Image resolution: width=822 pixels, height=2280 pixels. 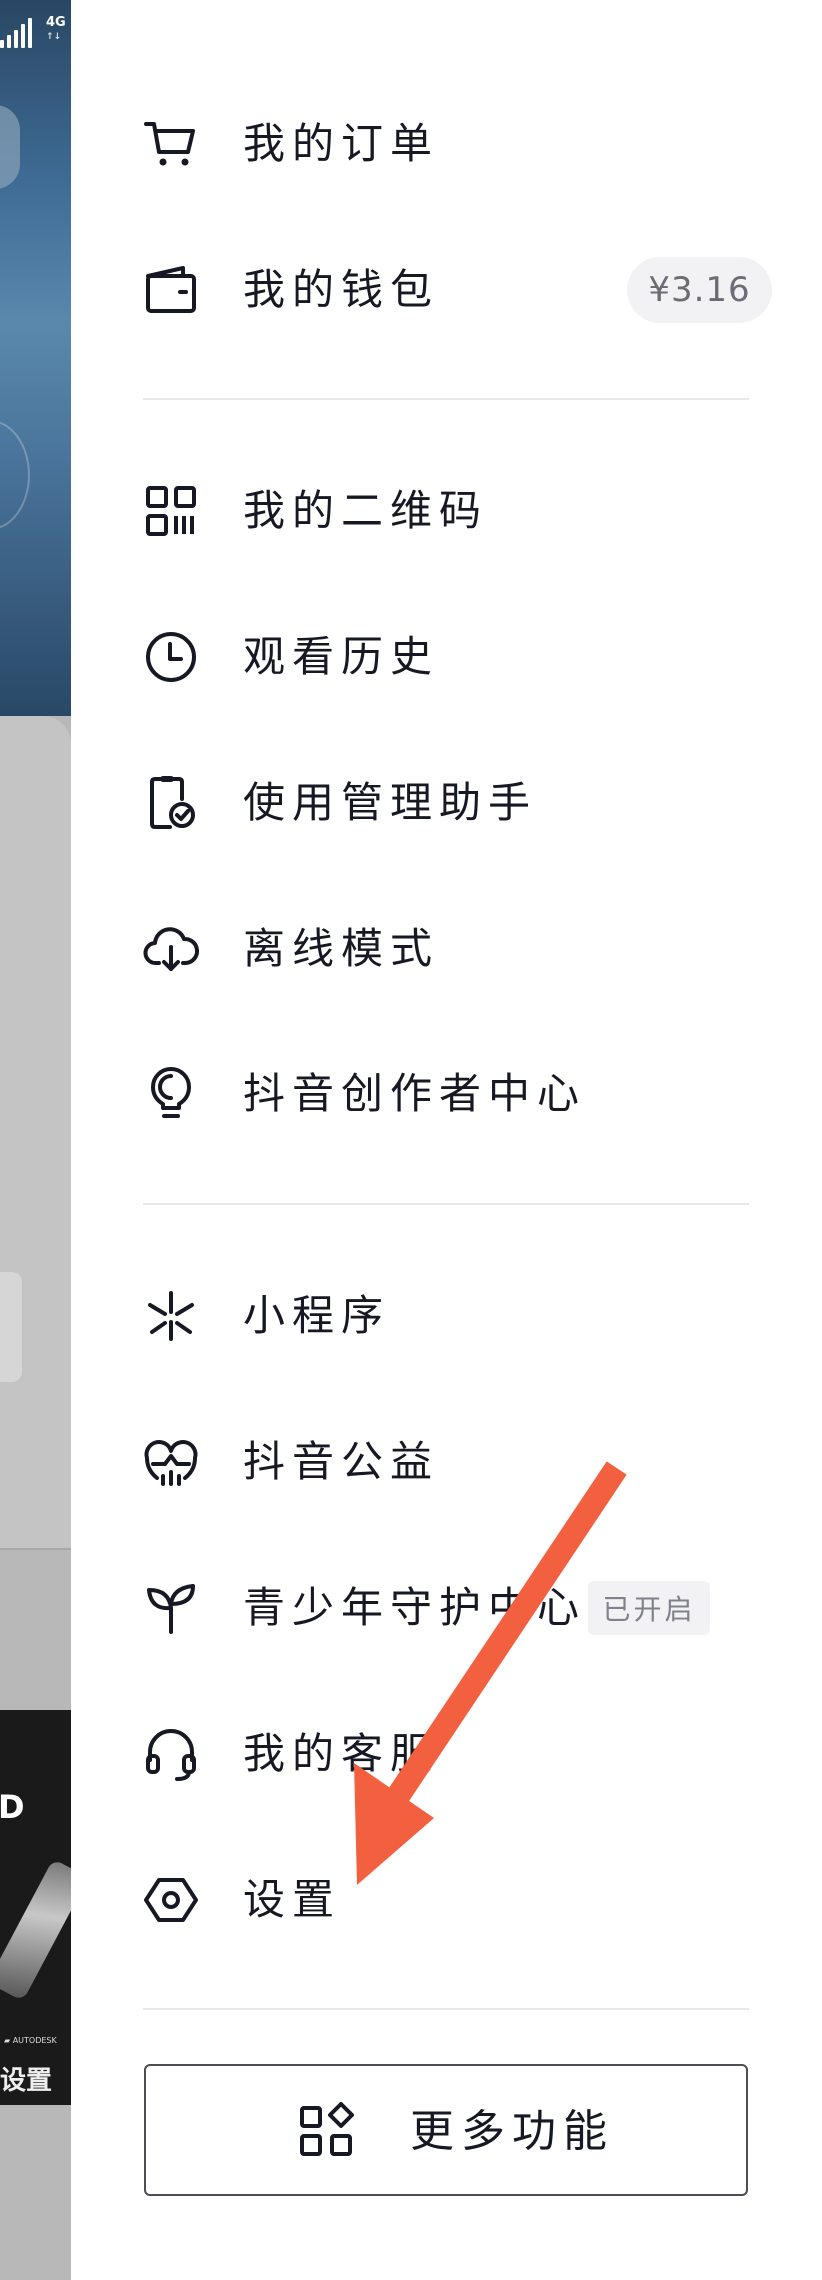 I want to click on wallet-icon, so click(x=171, y=290).